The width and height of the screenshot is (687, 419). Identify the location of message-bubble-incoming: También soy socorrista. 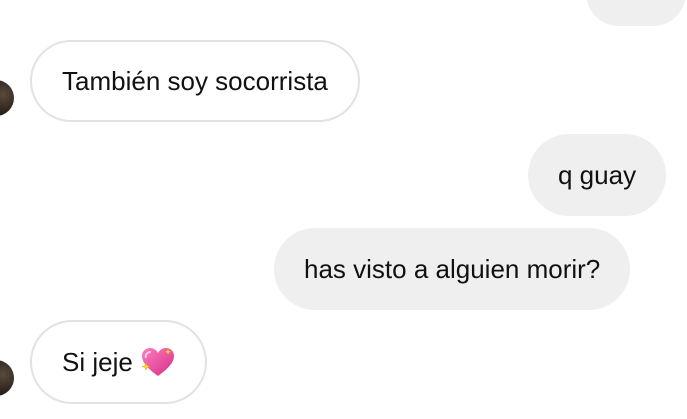
(195, 81).